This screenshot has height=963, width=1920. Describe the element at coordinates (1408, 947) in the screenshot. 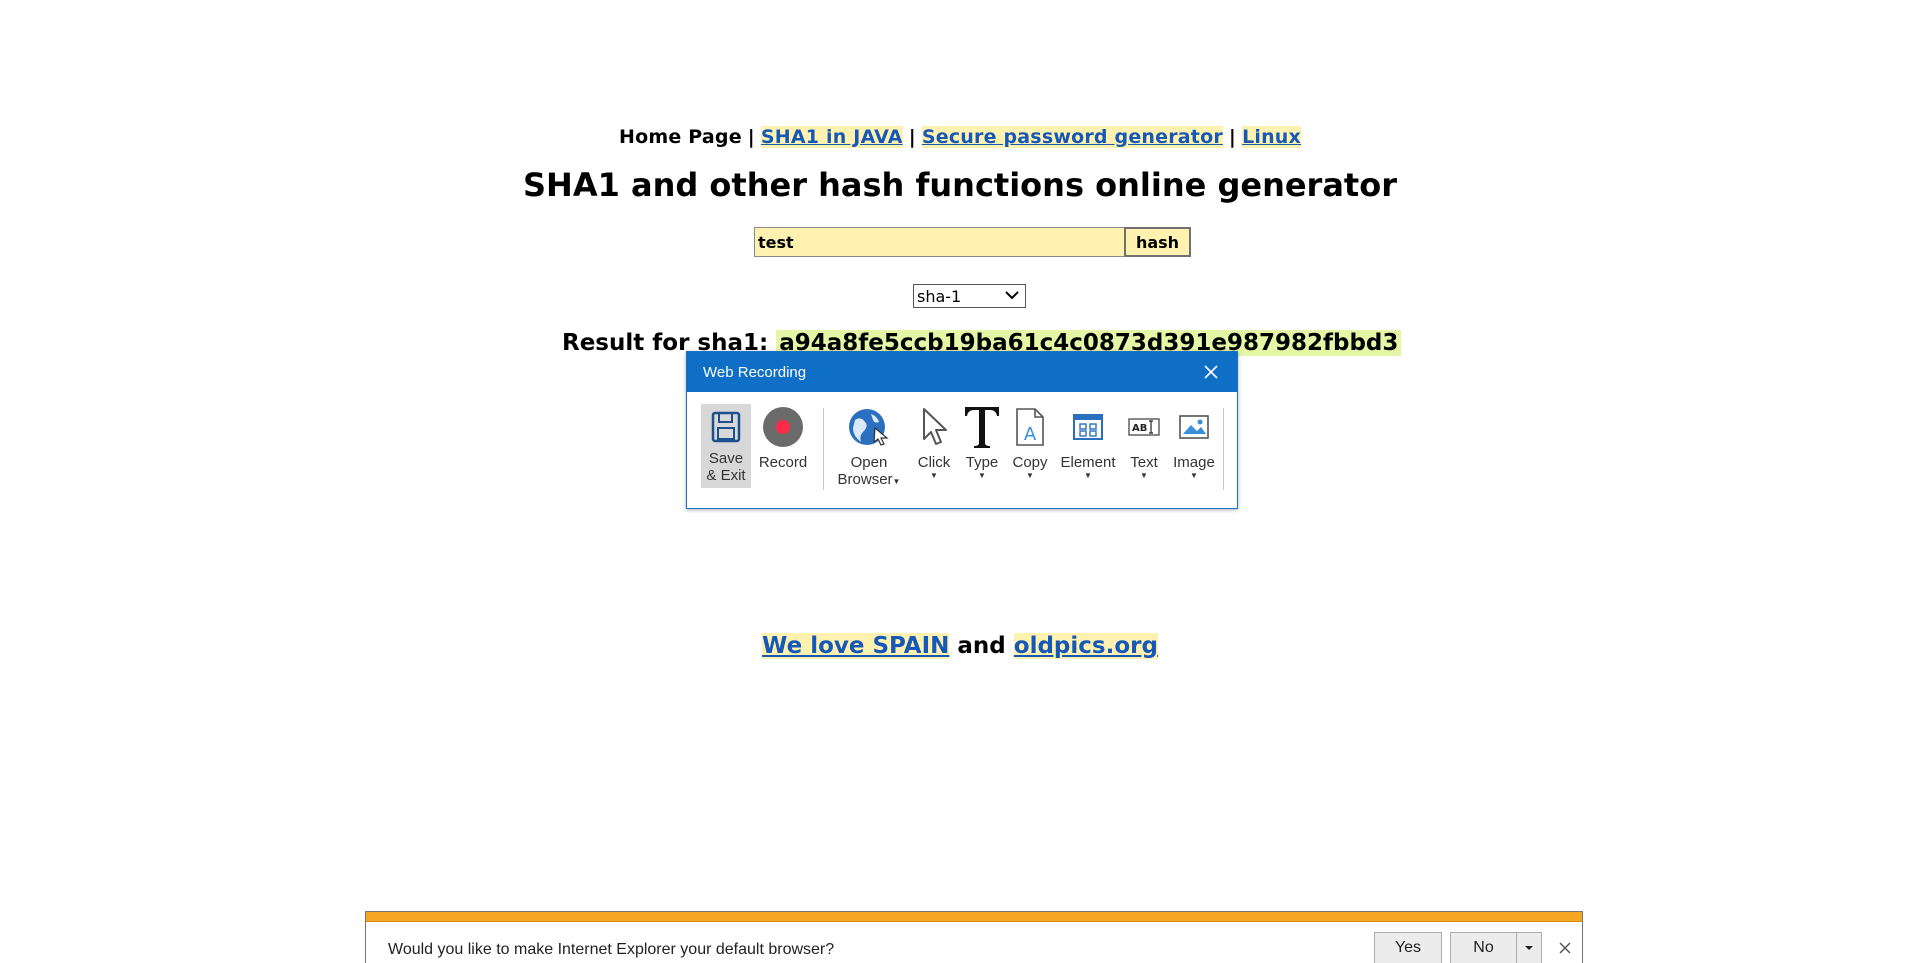

I see `yes-button: Yes` at that location.